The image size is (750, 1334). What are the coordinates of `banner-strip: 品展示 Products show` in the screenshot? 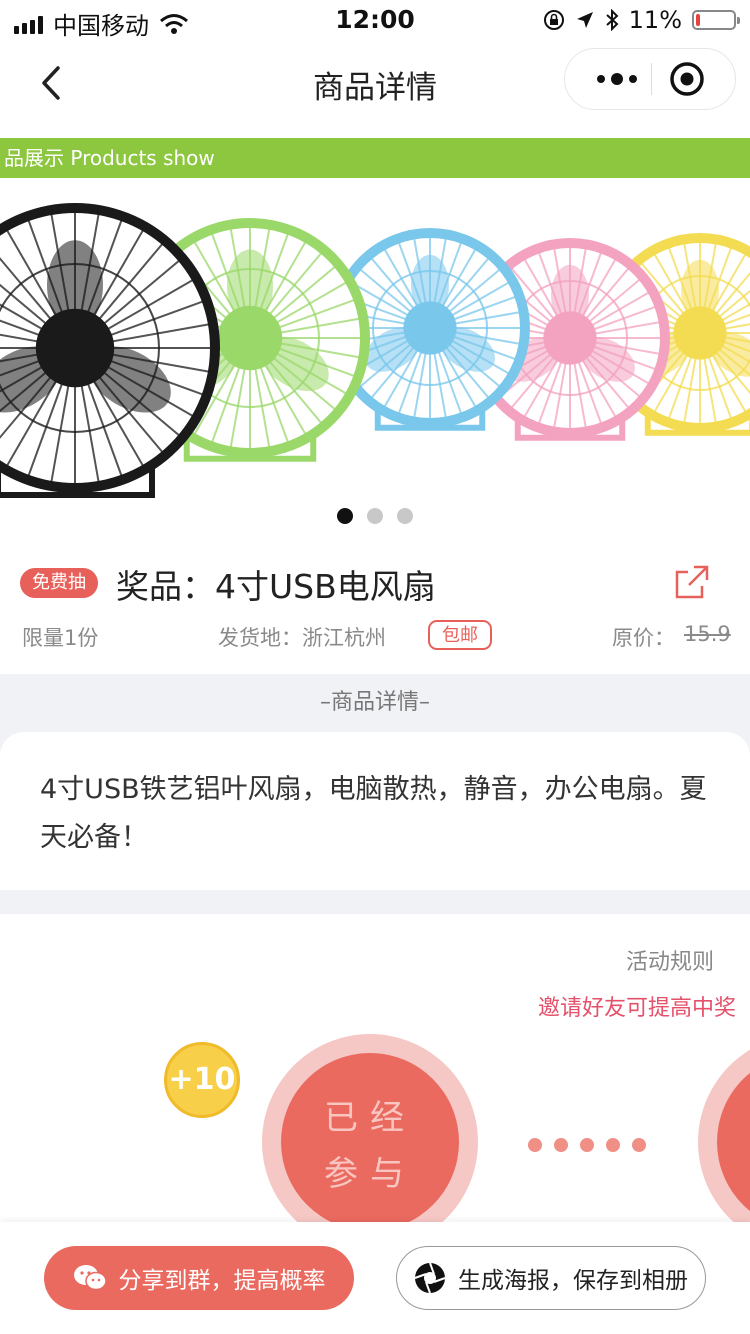 It's located at (375, 158).